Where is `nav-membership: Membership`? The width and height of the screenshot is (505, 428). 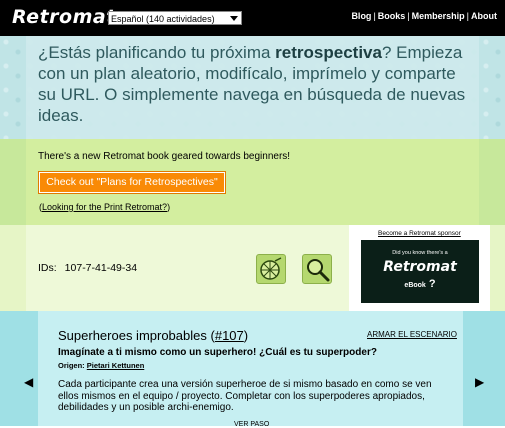
nav-membership: Membership is located at coordinates (438, 16).